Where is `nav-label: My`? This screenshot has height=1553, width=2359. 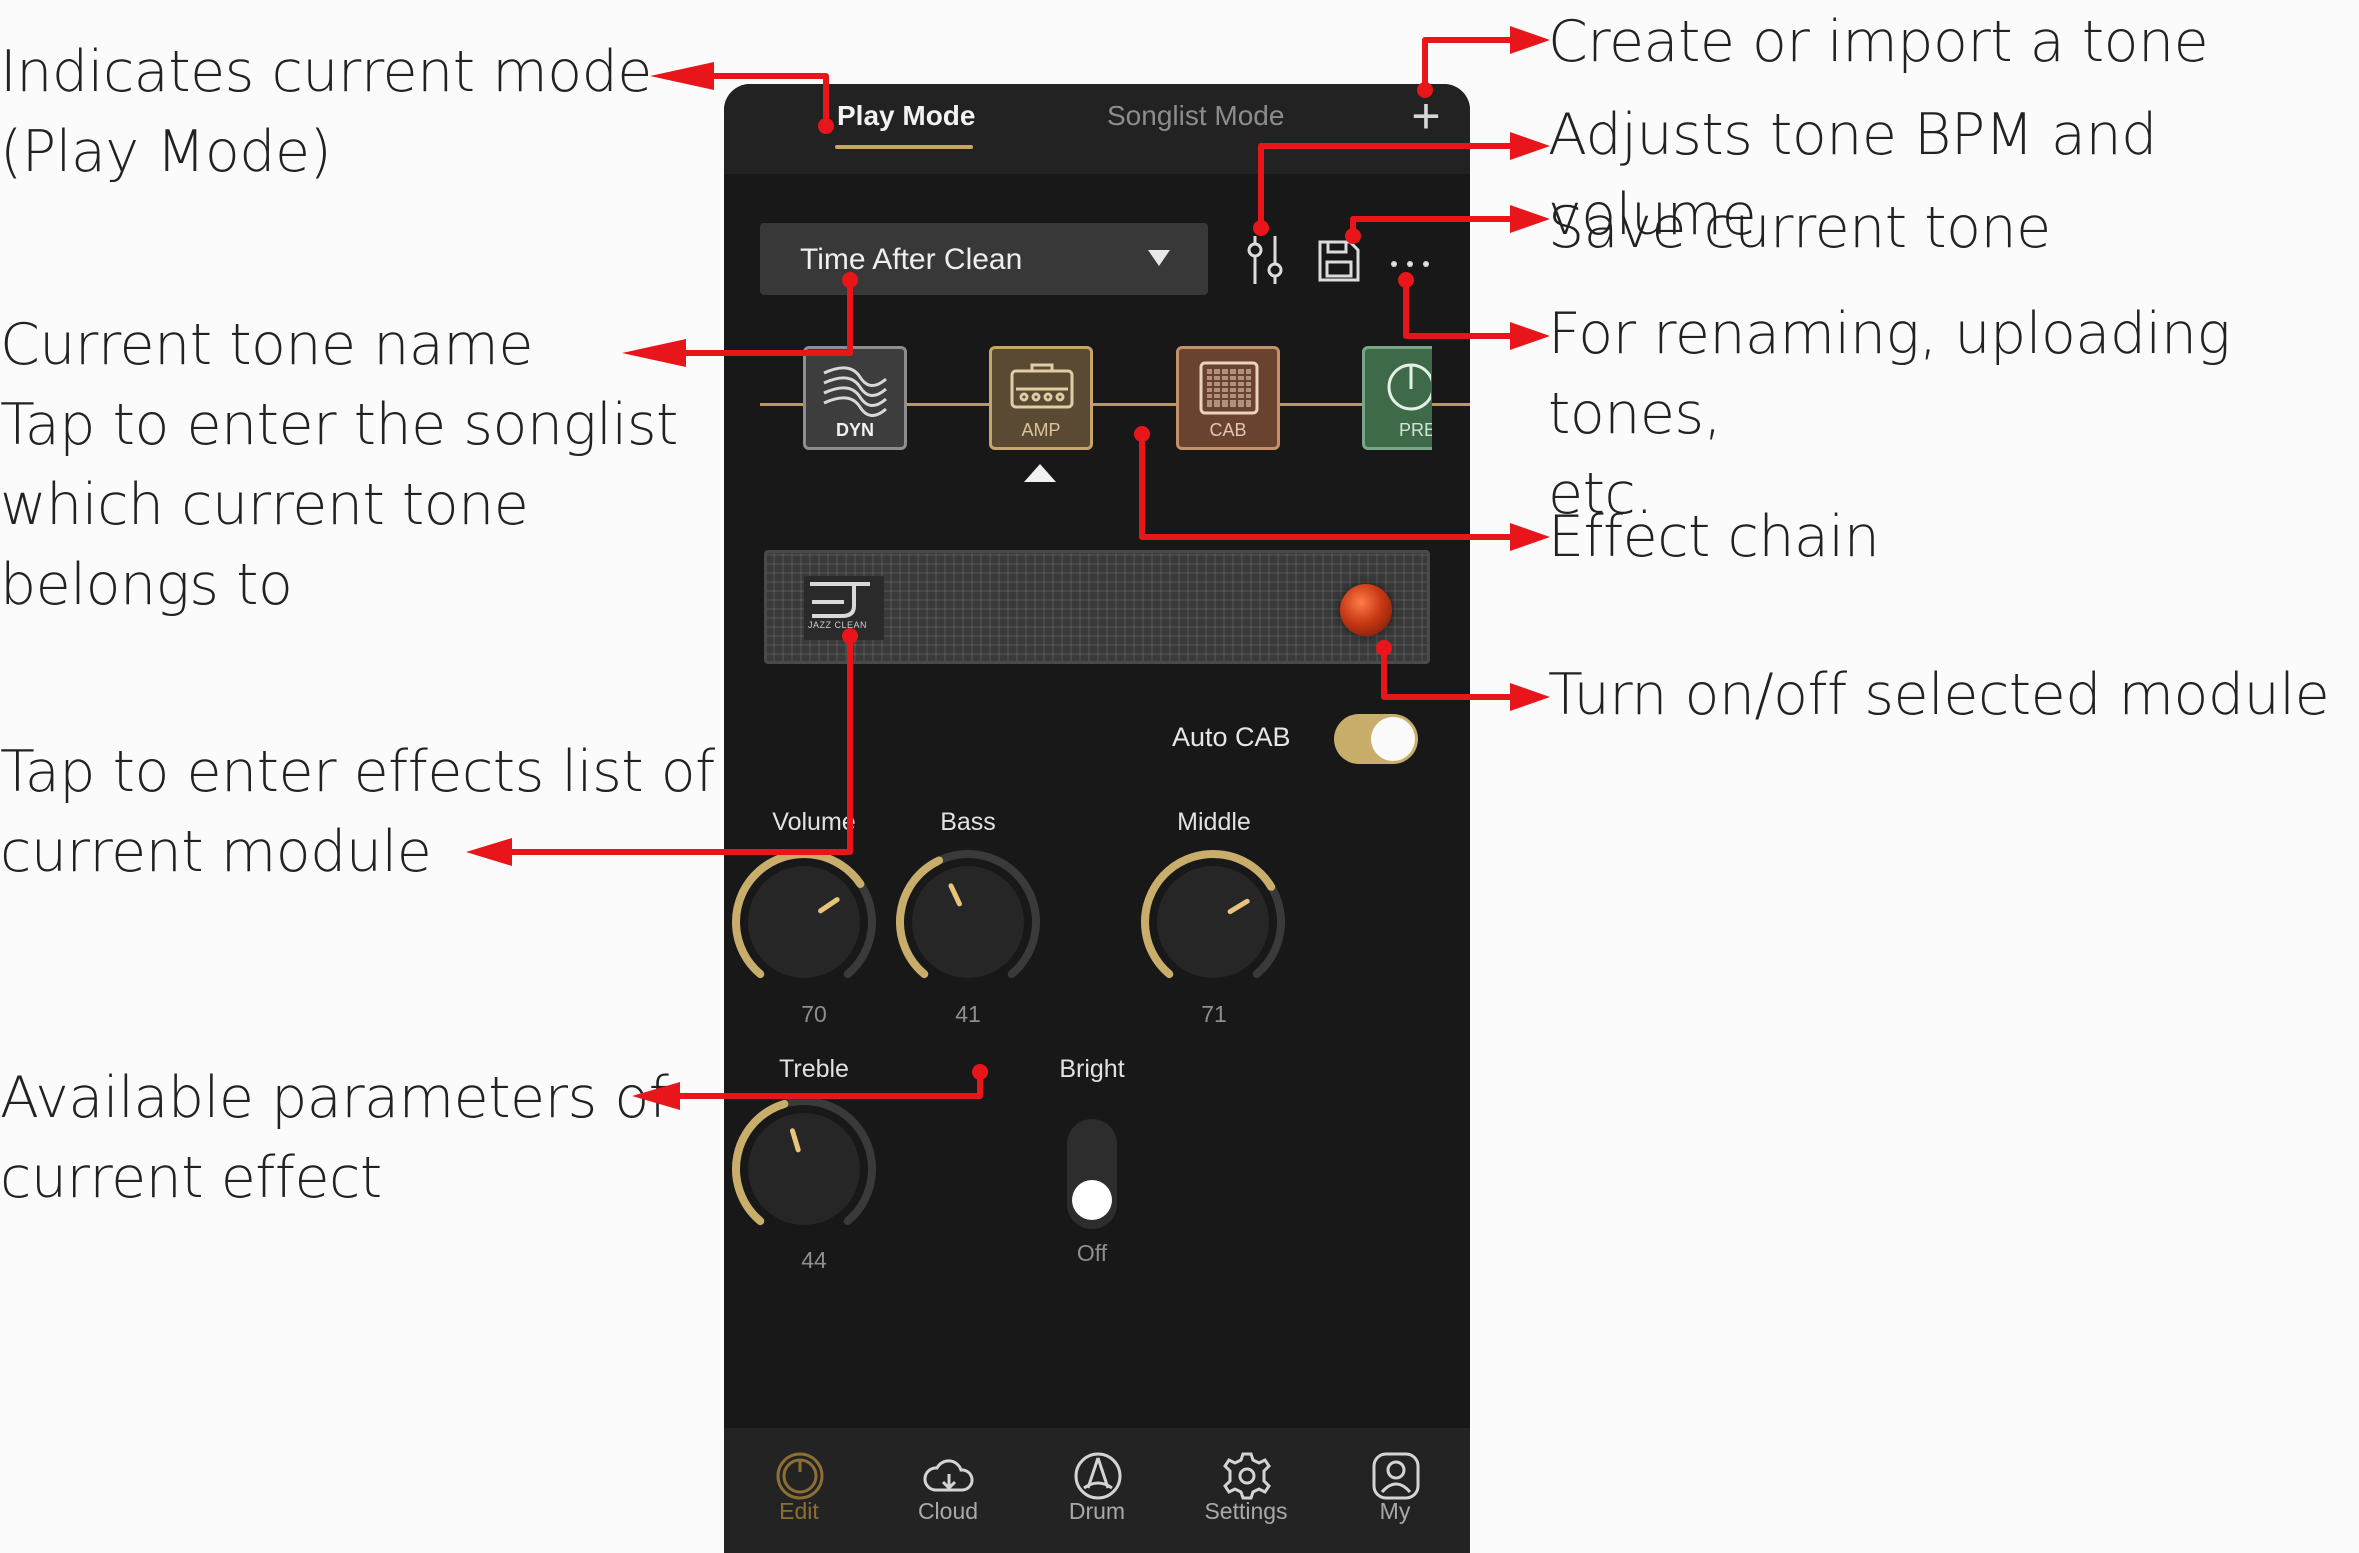
nav-label: My is located at coordinates (1395, 1511).